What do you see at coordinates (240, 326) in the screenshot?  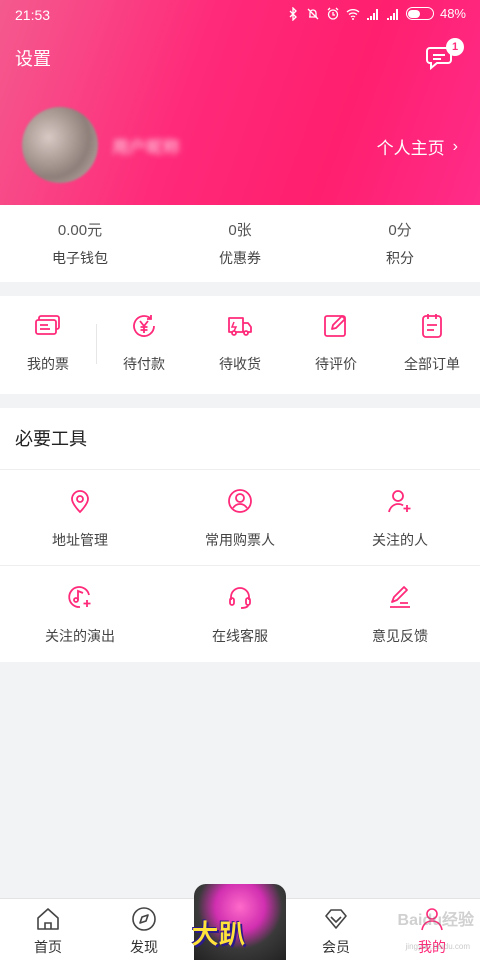 I see `truck-icon` at bounding box center [240, 326].